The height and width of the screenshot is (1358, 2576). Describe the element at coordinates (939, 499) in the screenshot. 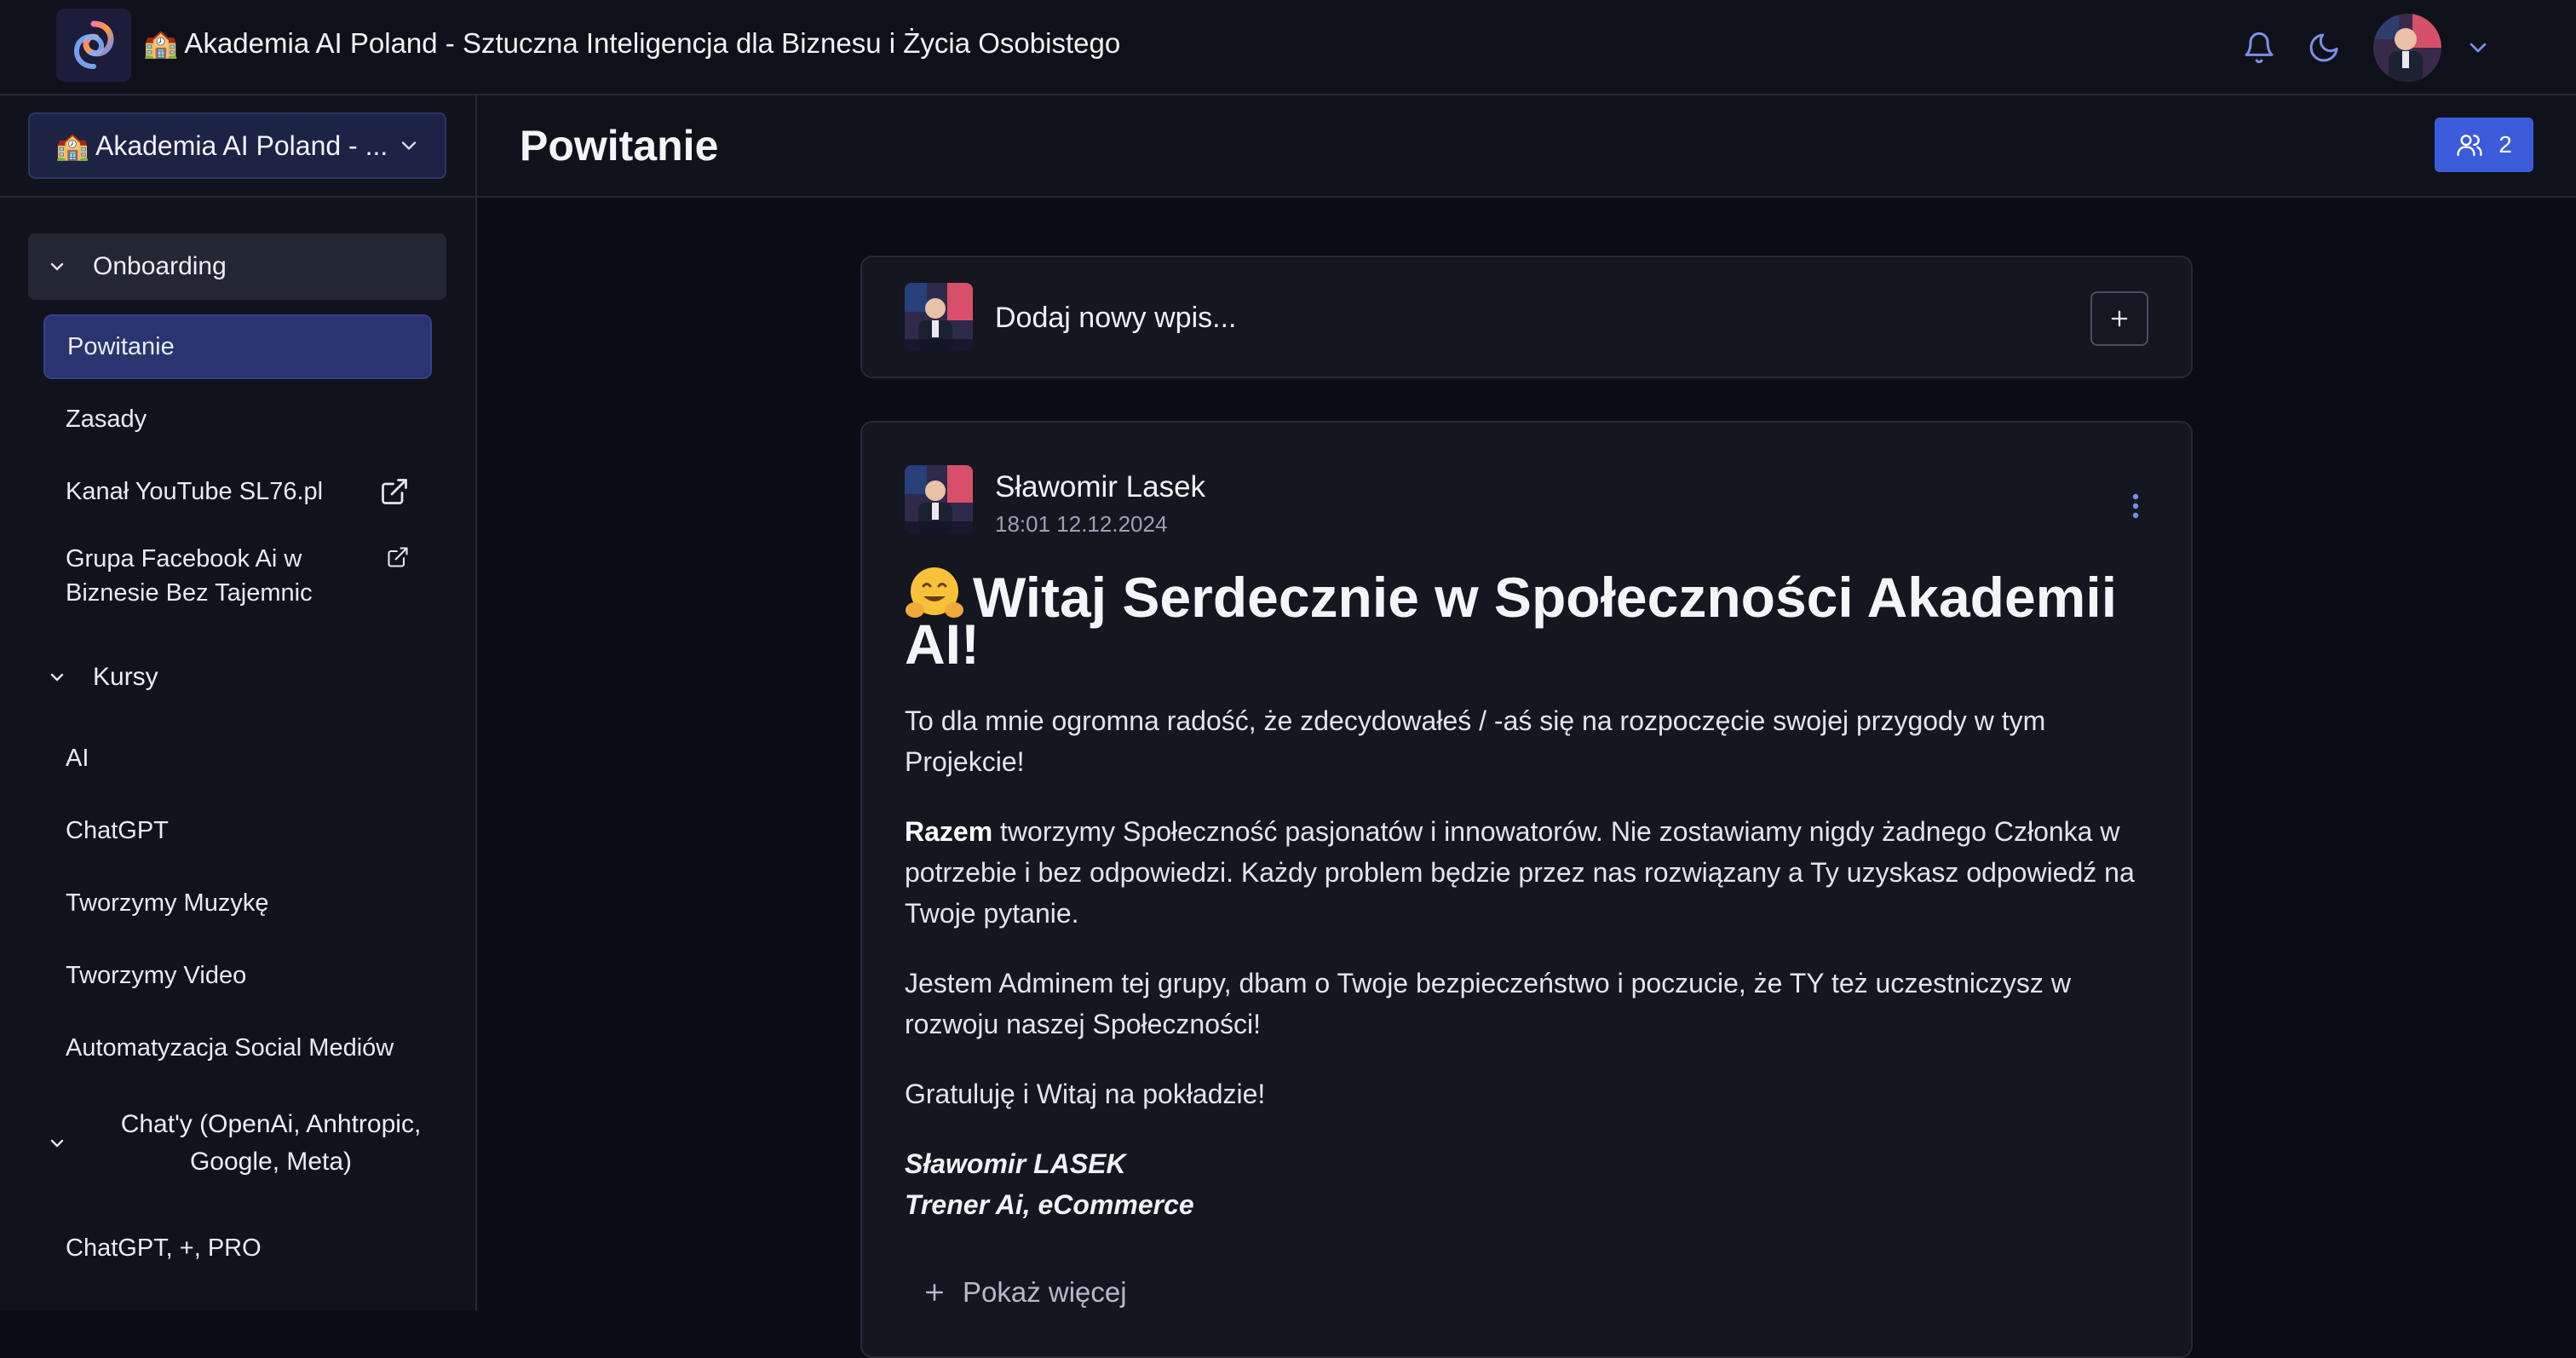

I see `author-avatar` at that location.